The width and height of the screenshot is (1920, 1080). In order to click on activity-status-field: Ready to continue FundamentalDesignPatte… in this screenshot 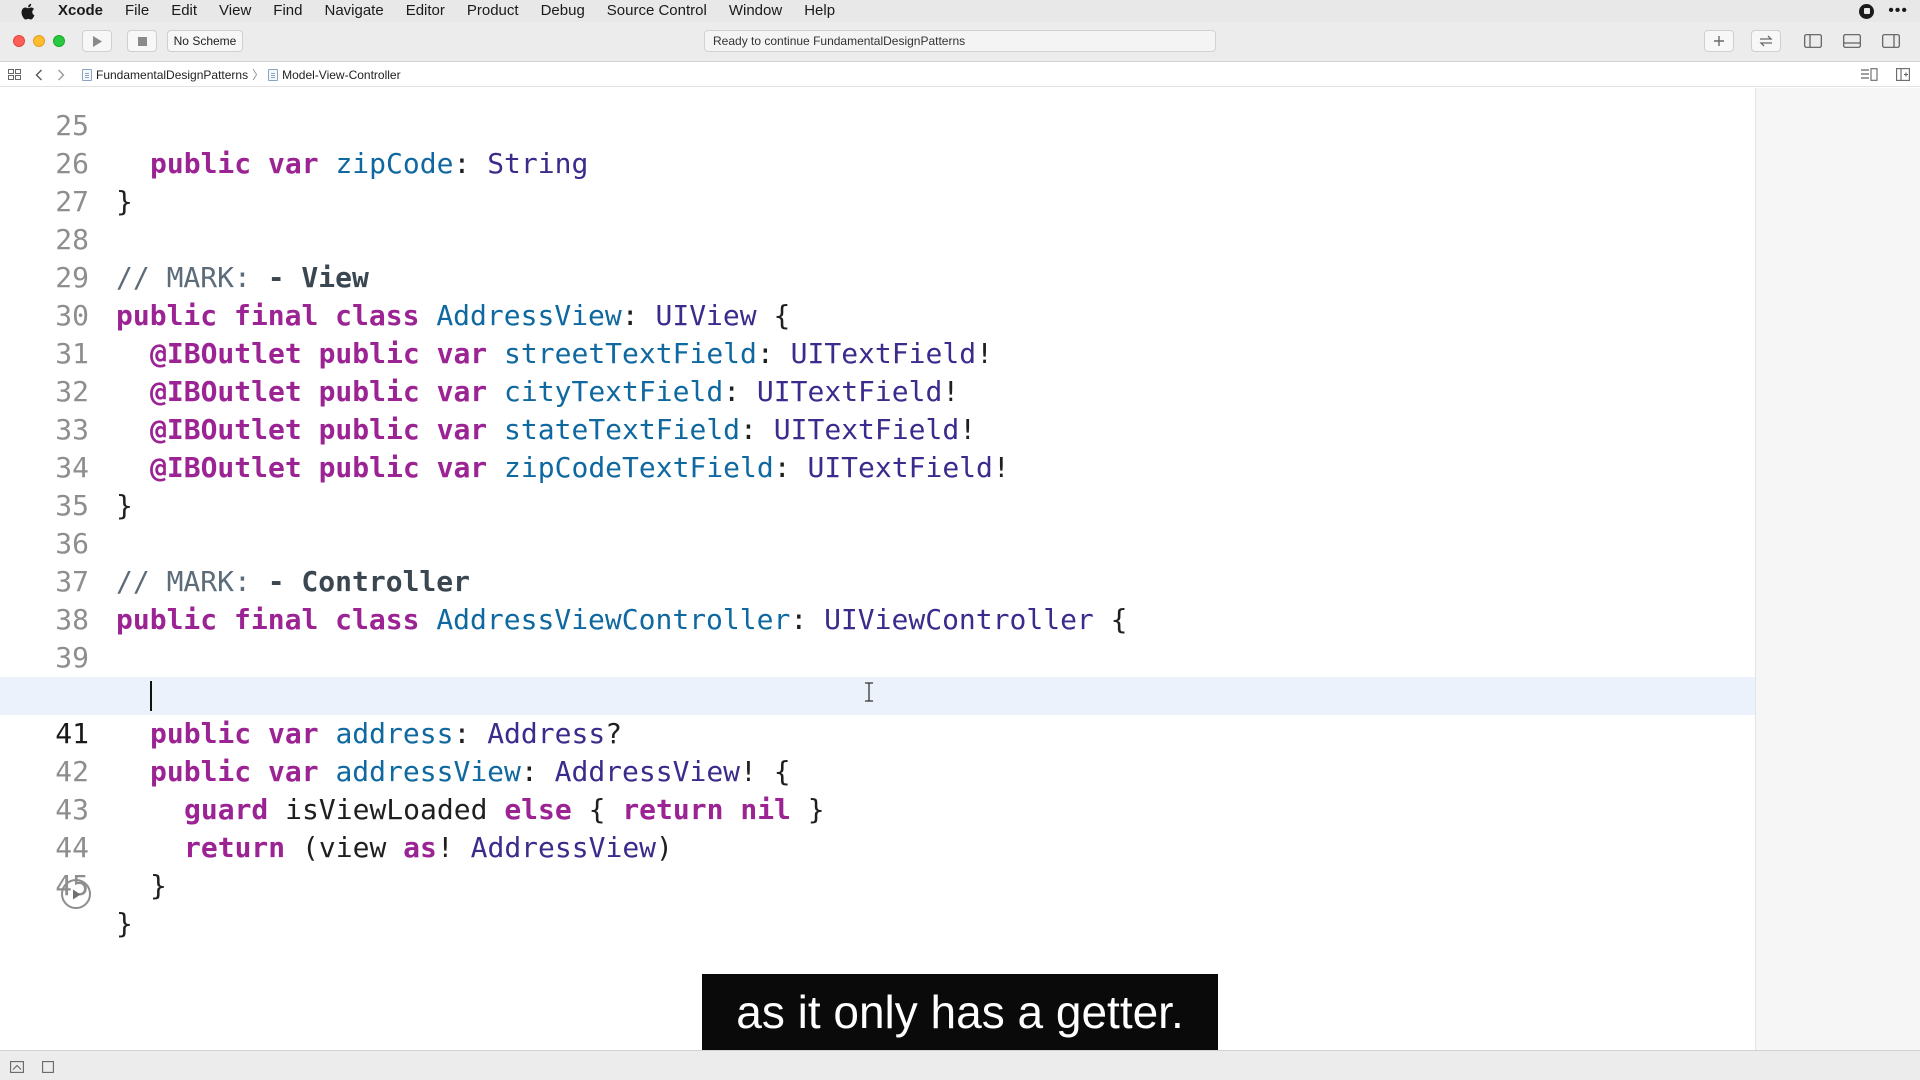, I will do `click(960, 41)`.